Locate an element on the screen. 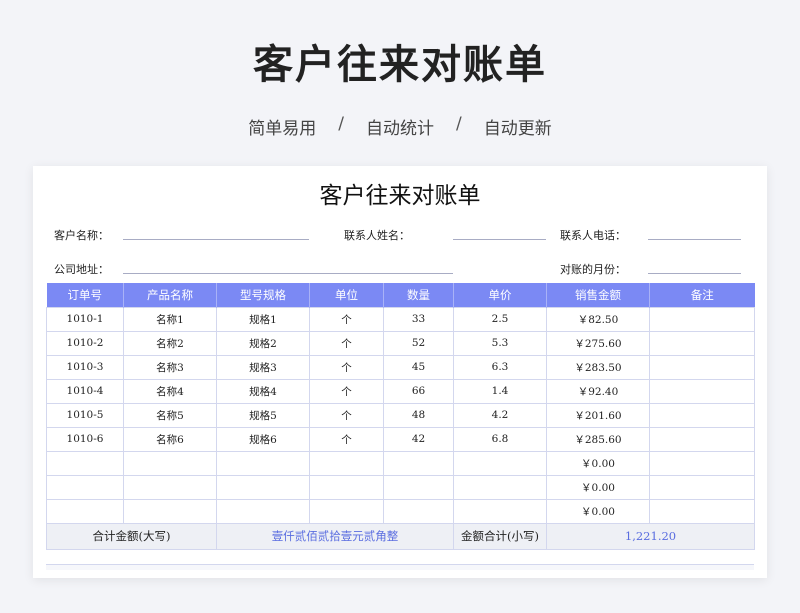  table-cell: 66 is located at coordinates (418, 391).